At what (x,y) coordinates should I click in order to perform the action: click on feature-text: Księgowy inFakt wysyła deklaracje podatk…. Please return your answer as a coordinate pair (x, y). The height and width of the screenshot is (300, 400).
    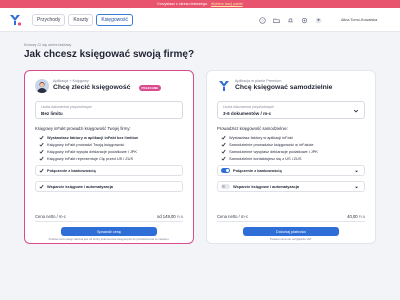
    Looking at the image, I should click on (92, 151).